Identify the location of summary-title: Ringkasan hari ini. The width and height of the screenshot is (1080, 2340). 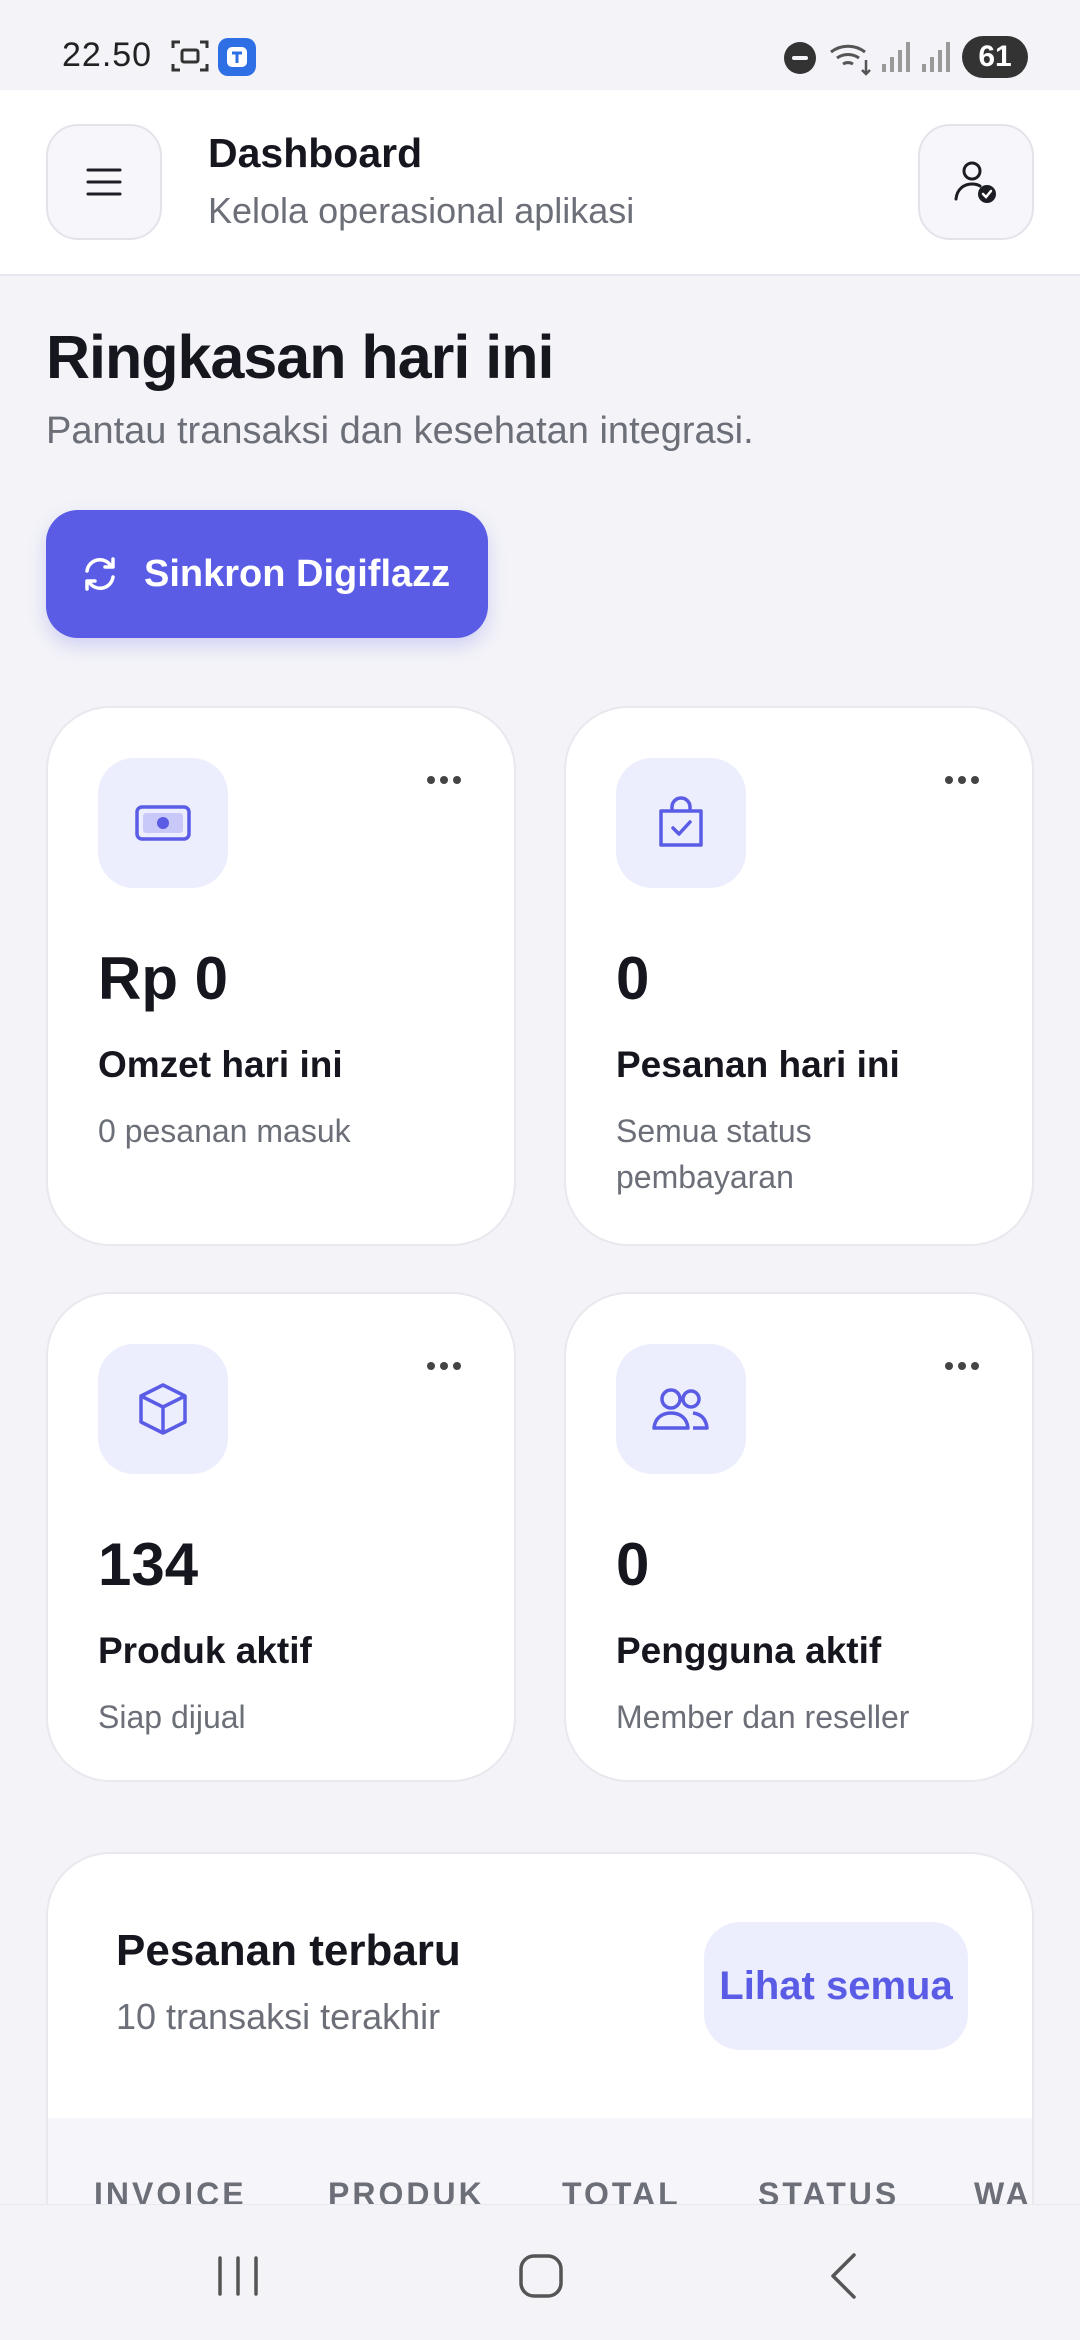
(300, 357).